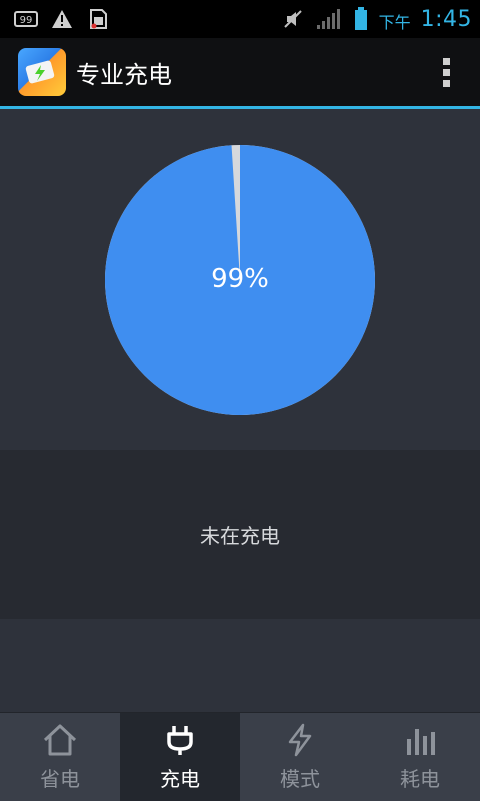  What do you see at coordinates (62, 19) in the screenshot?
I see `warning-icon` at bounding box center [62, 19].